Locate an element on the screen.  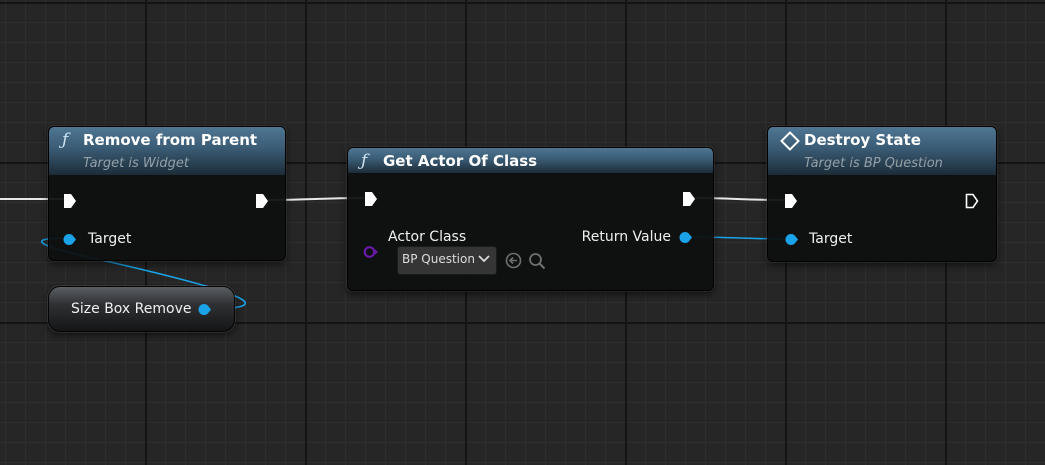
chevron-down-icon is located at coordinates (484, 259).